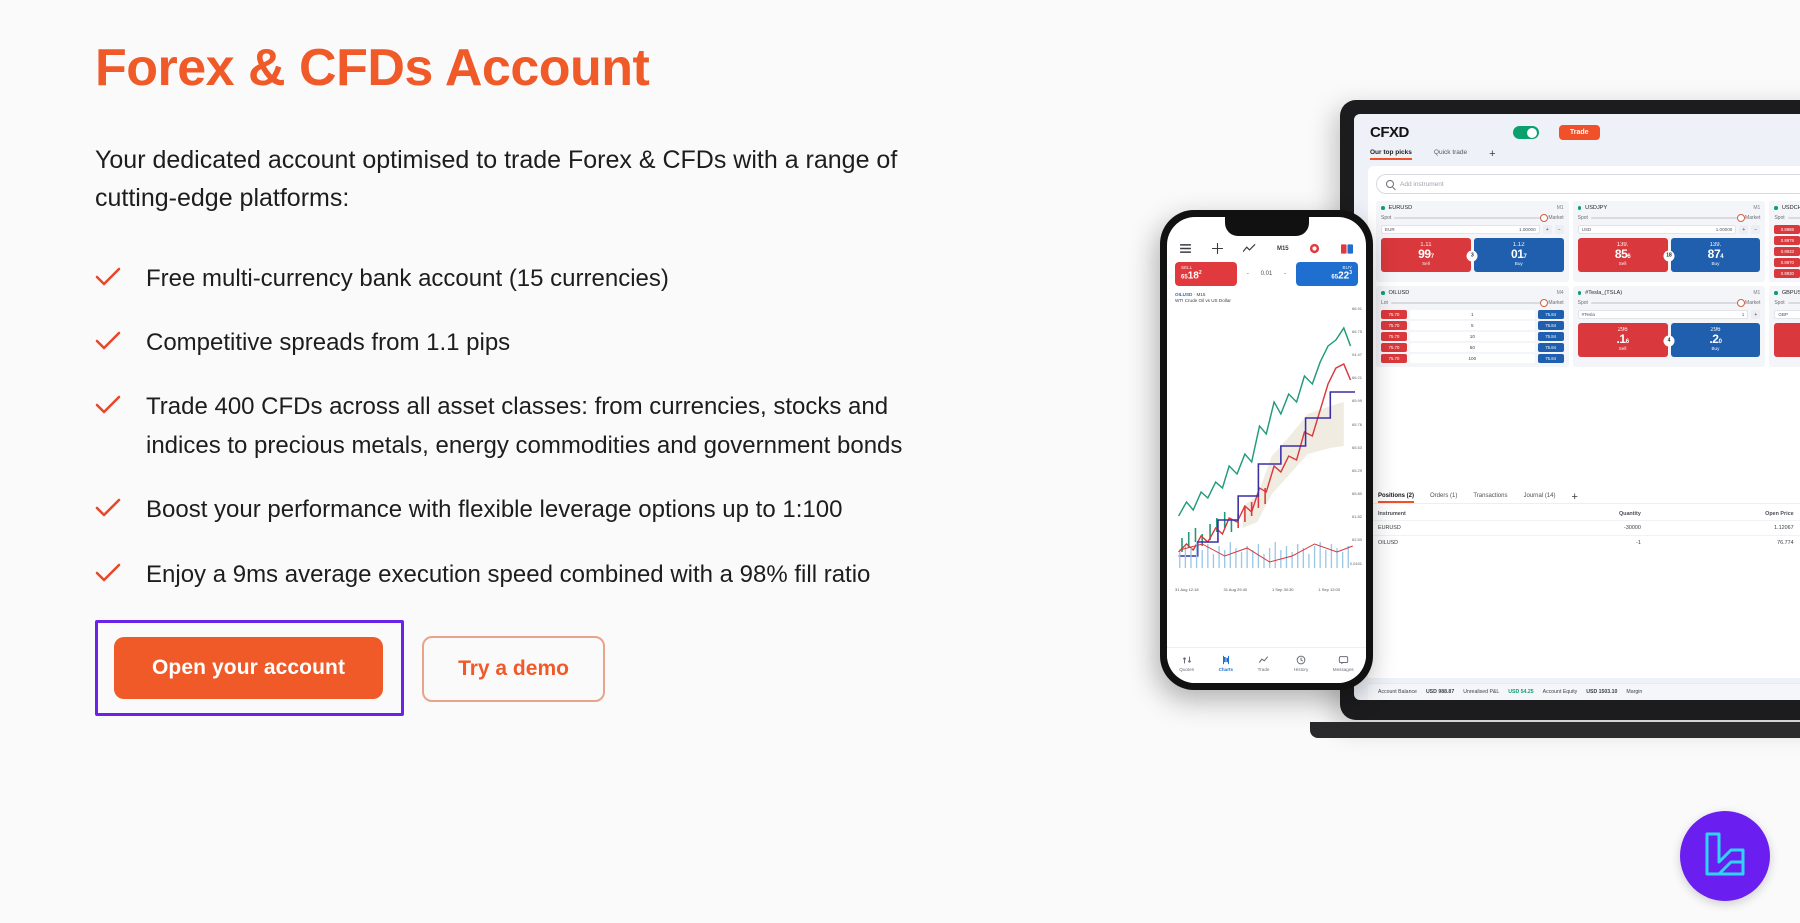 The image size is (1800, 923). I want to click on ladder-row: 75.70 5 75.84, so click(1472, 325).